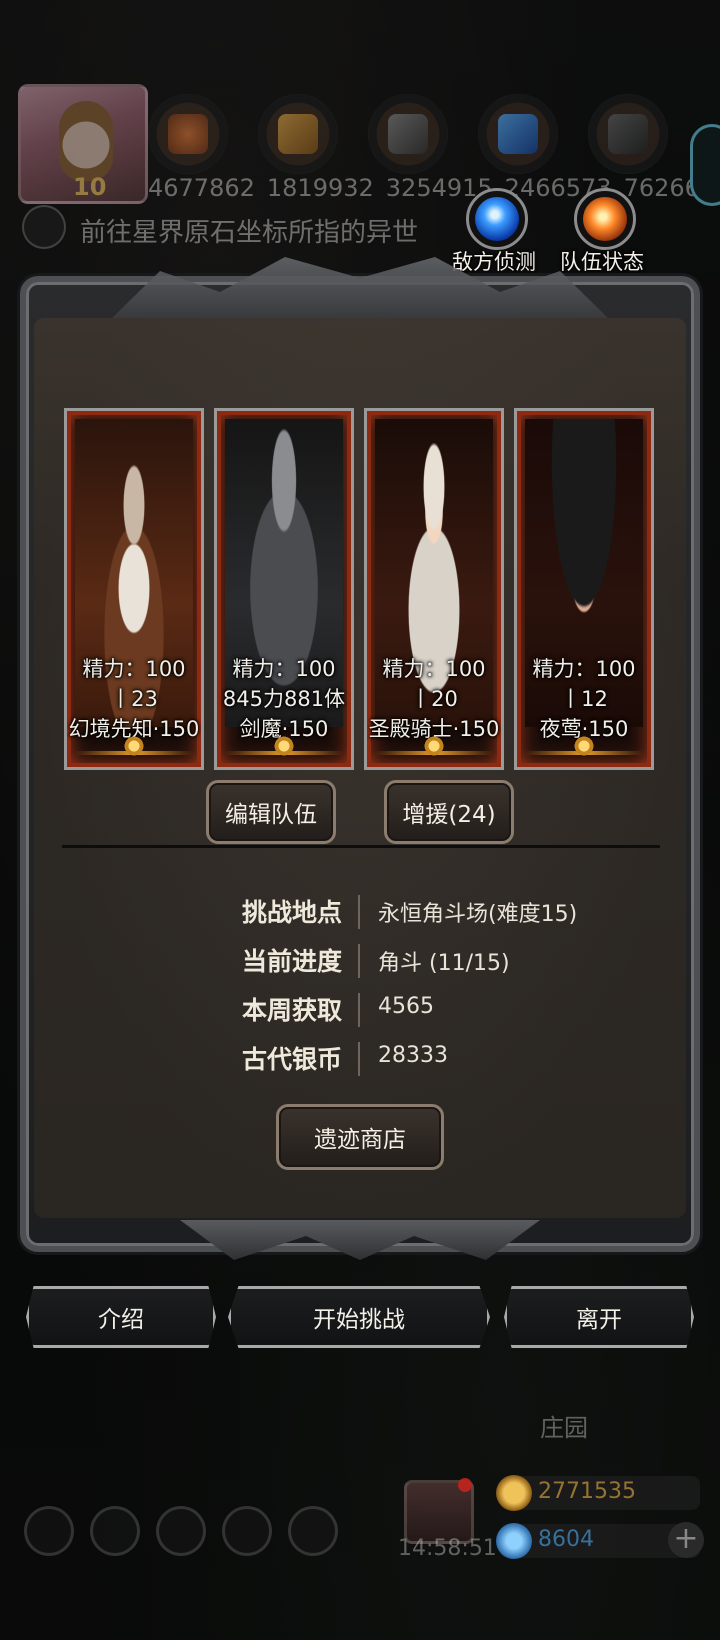  What do you see at coordinates (298, 134) in the screenshot?
I see `resource-icon-wood` at bounding box center [298, 134].